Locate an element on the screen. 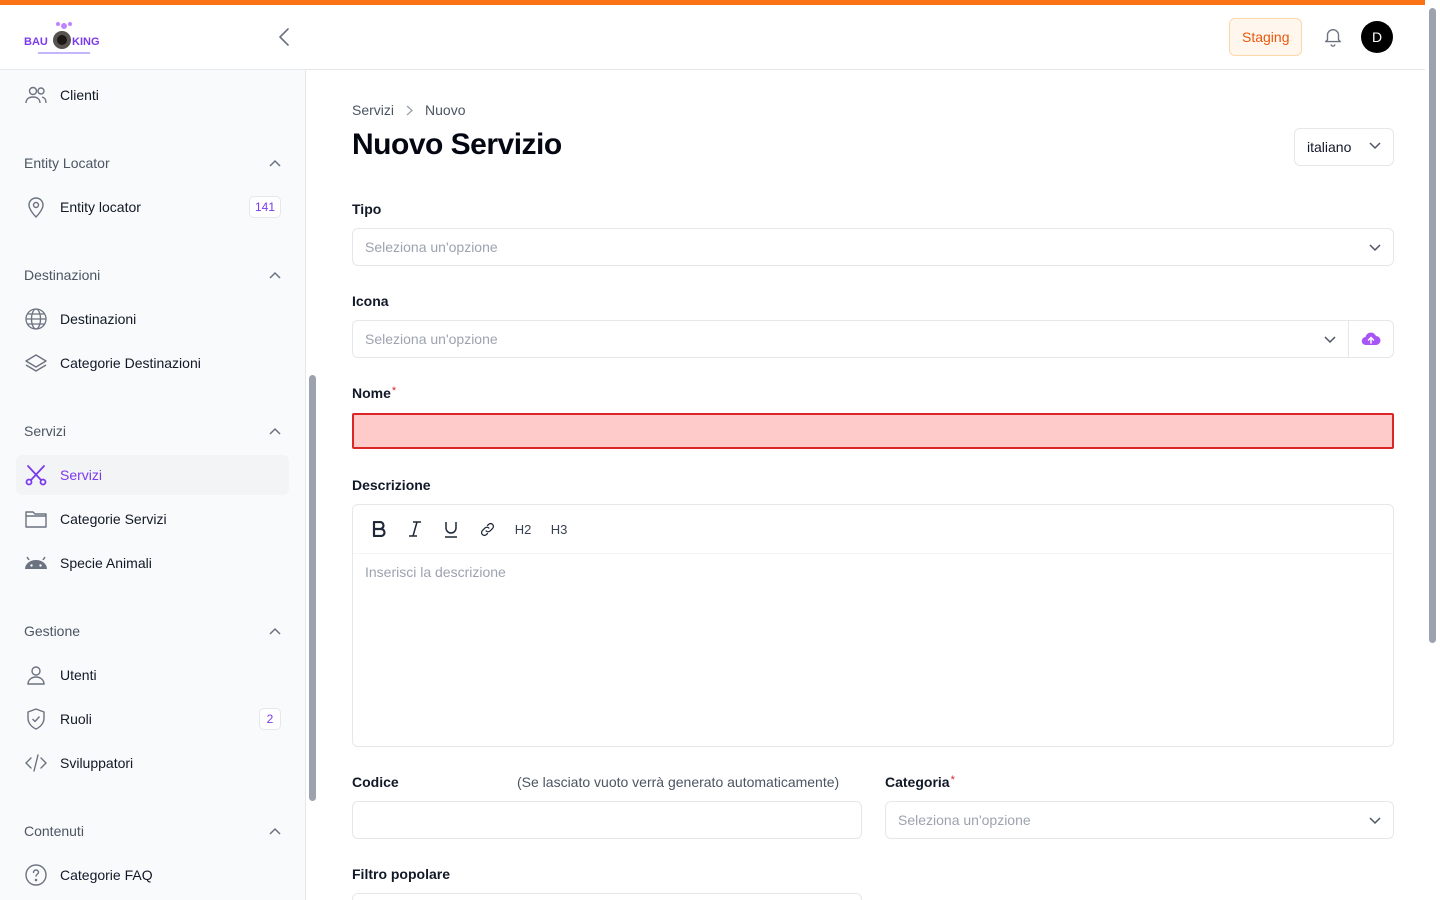 The width and height of the screenshot is (1440, 900). sidebar-item-label: Clienti is located at coordinates (79, 95).